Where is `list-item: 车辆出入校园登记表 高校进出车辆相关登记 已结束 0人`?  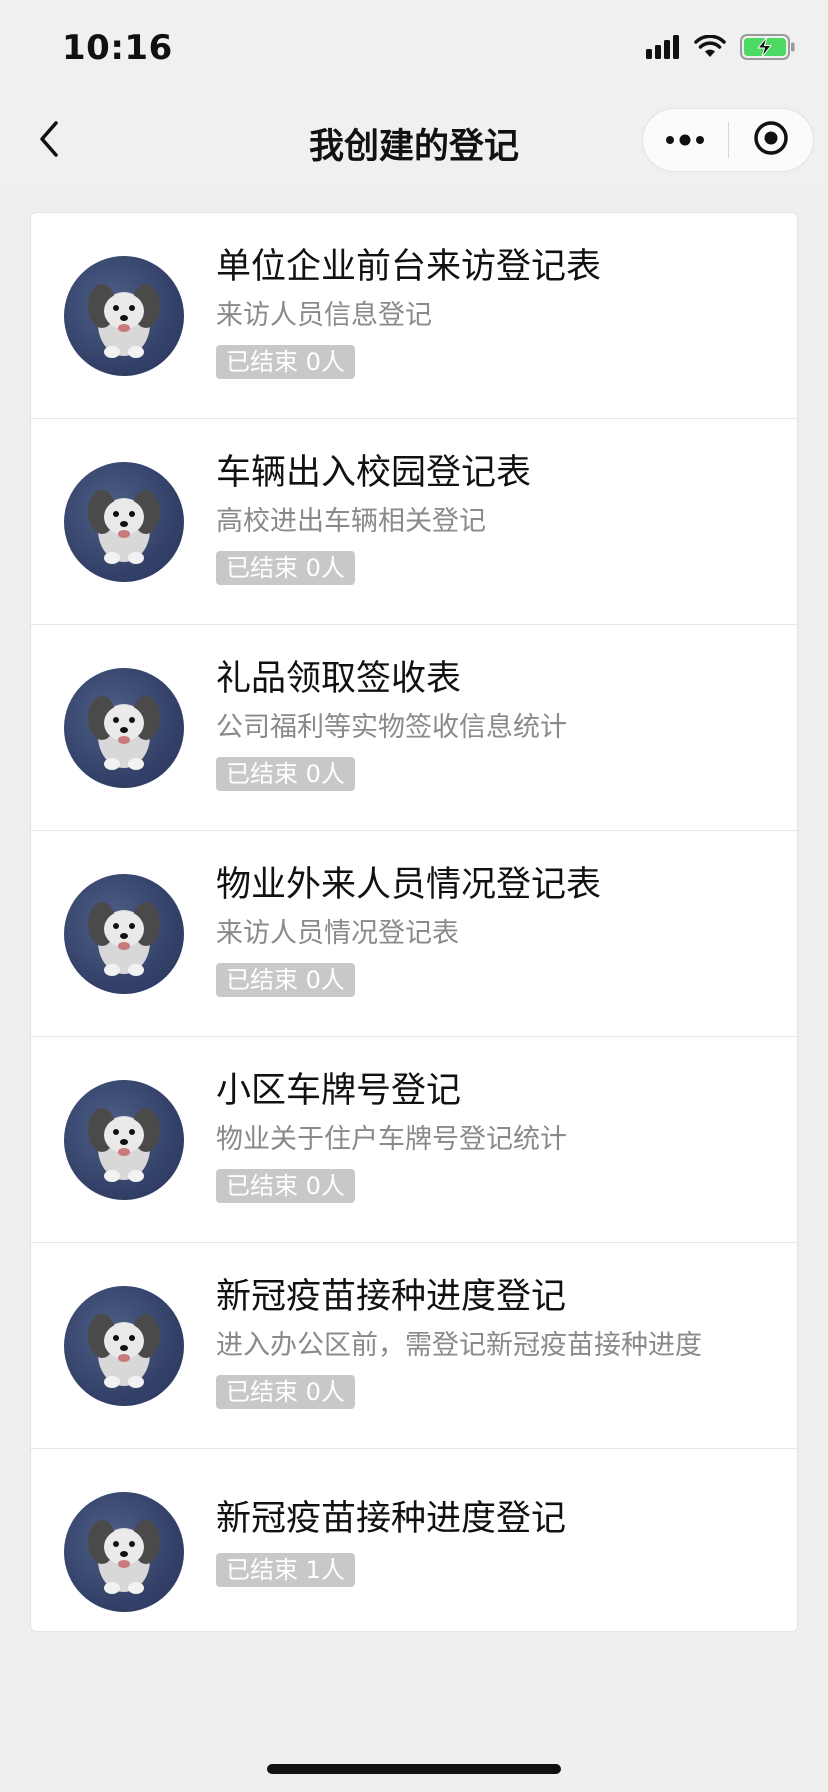 list-item: 车辆出入校园登记表 高校进出车辆相关登记 已结束 0人 is located at coordinates (414, 522).